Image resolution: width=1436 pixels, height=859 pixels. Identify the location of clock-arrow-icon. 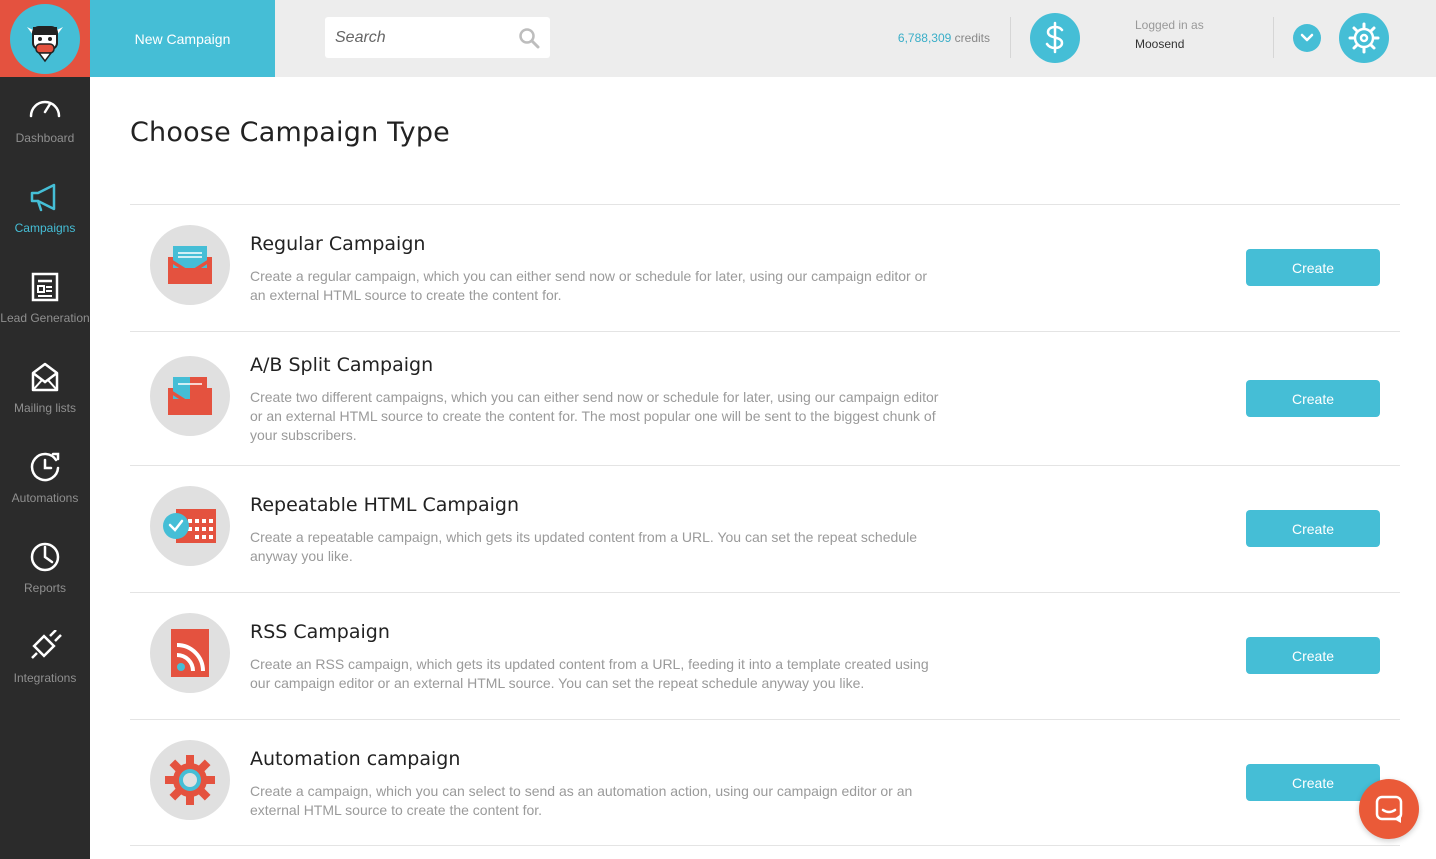
(45, 467).